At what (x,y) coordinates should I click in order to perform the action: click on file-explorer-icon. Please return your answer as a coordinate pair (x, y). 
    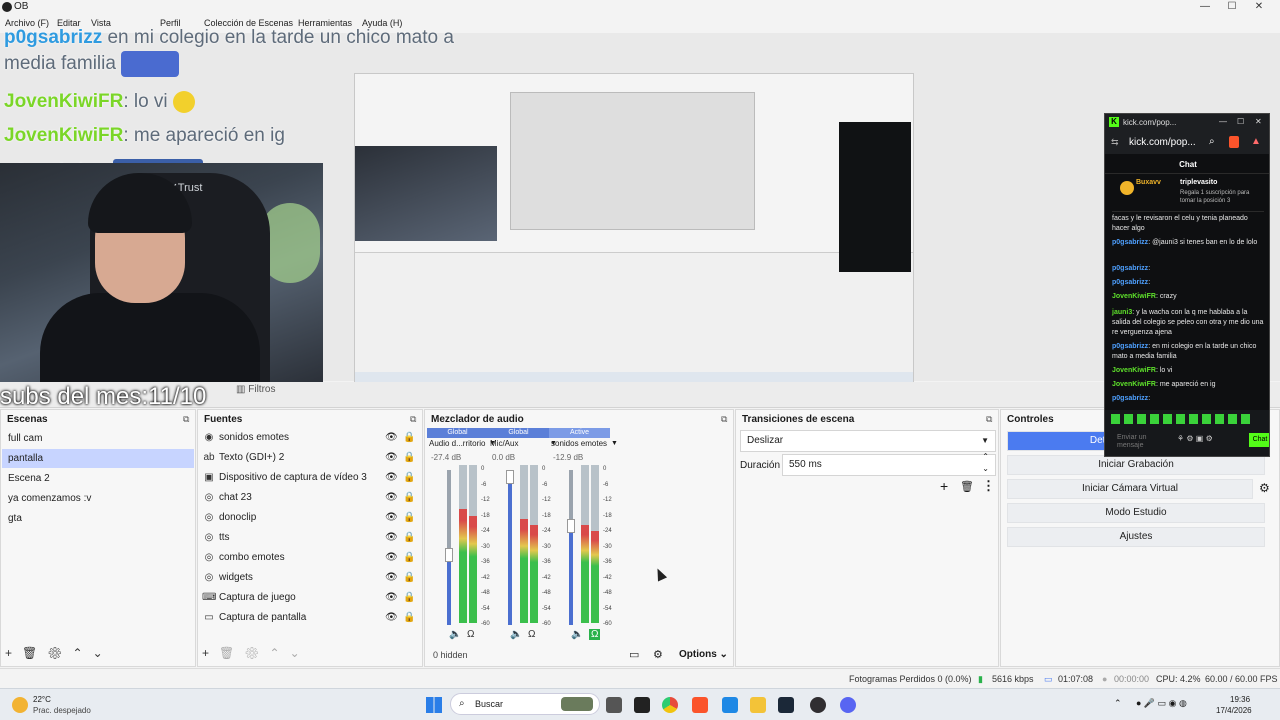
    Looking at the image, I should click on (758, 705).